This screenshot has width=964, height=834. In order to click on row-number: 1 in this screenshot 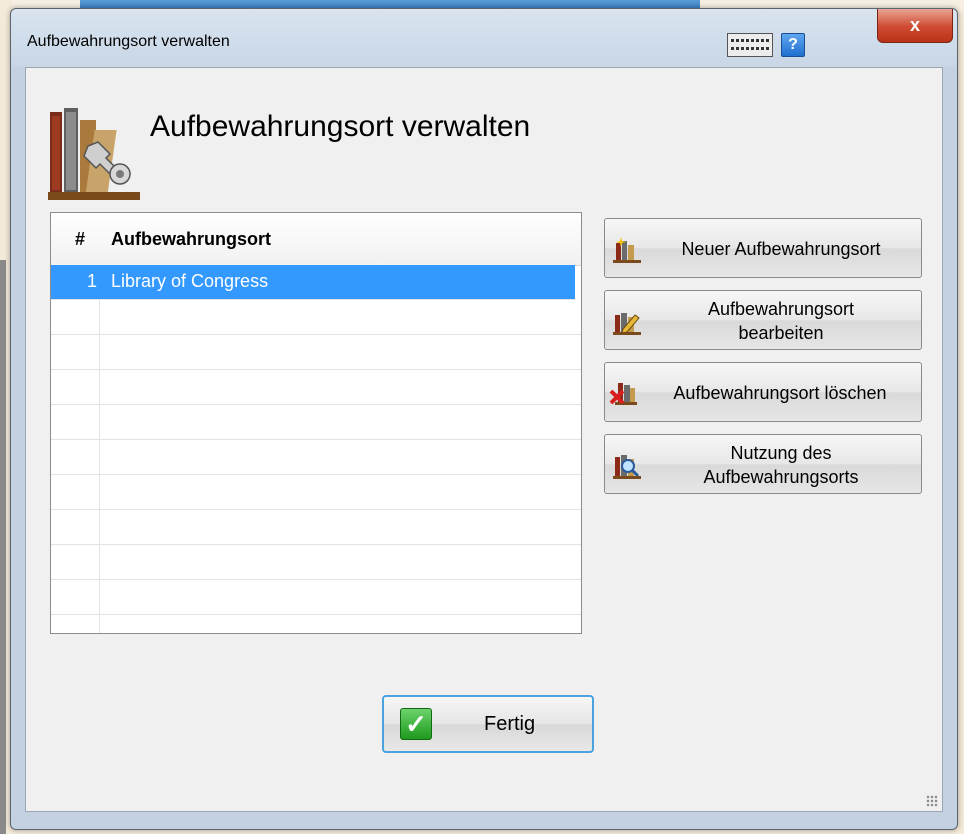, I will do `click(91, 281)`.